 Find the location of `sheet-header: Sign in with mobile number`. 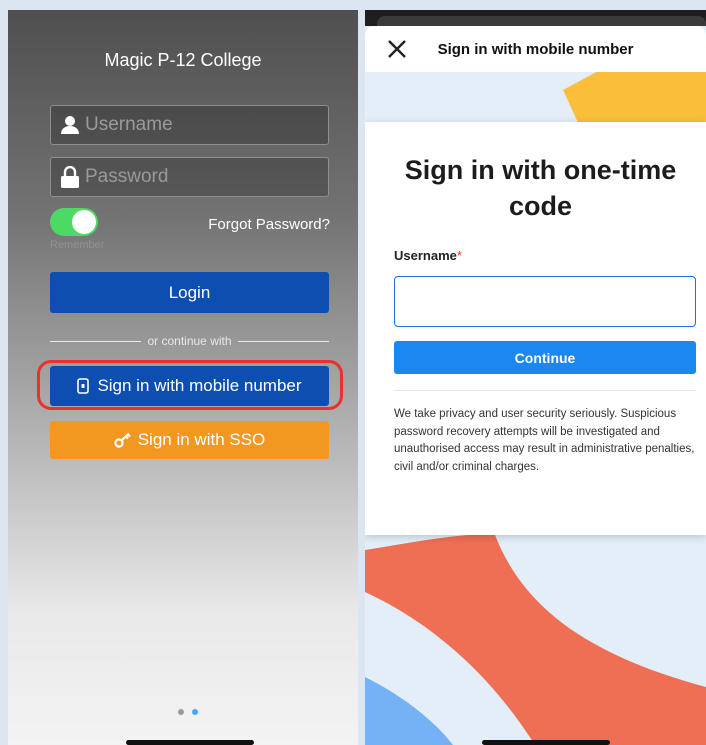

sheet-header: Sign in with mobile number is located at coordinates (535, 49).